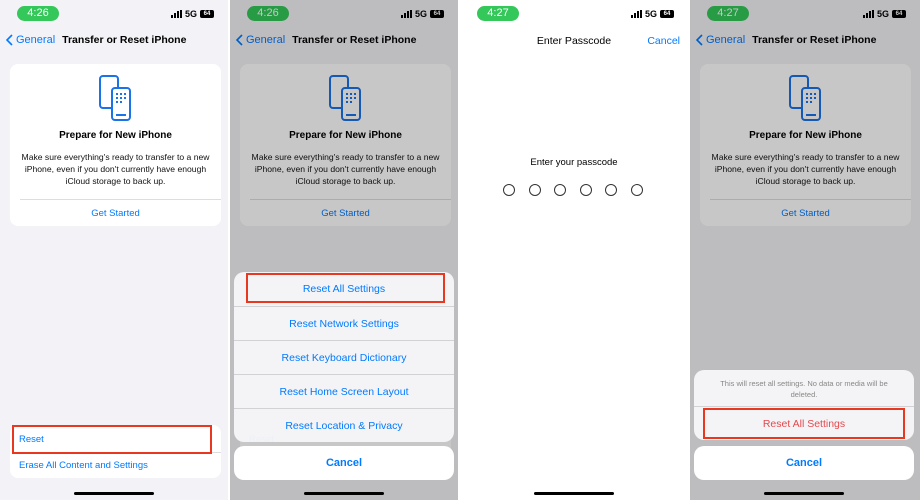  What do you see at coordinates (115, 135) in the screenshot?
I see `card-heading: Prepare for New iPhone` at bounding box center [115, 135].